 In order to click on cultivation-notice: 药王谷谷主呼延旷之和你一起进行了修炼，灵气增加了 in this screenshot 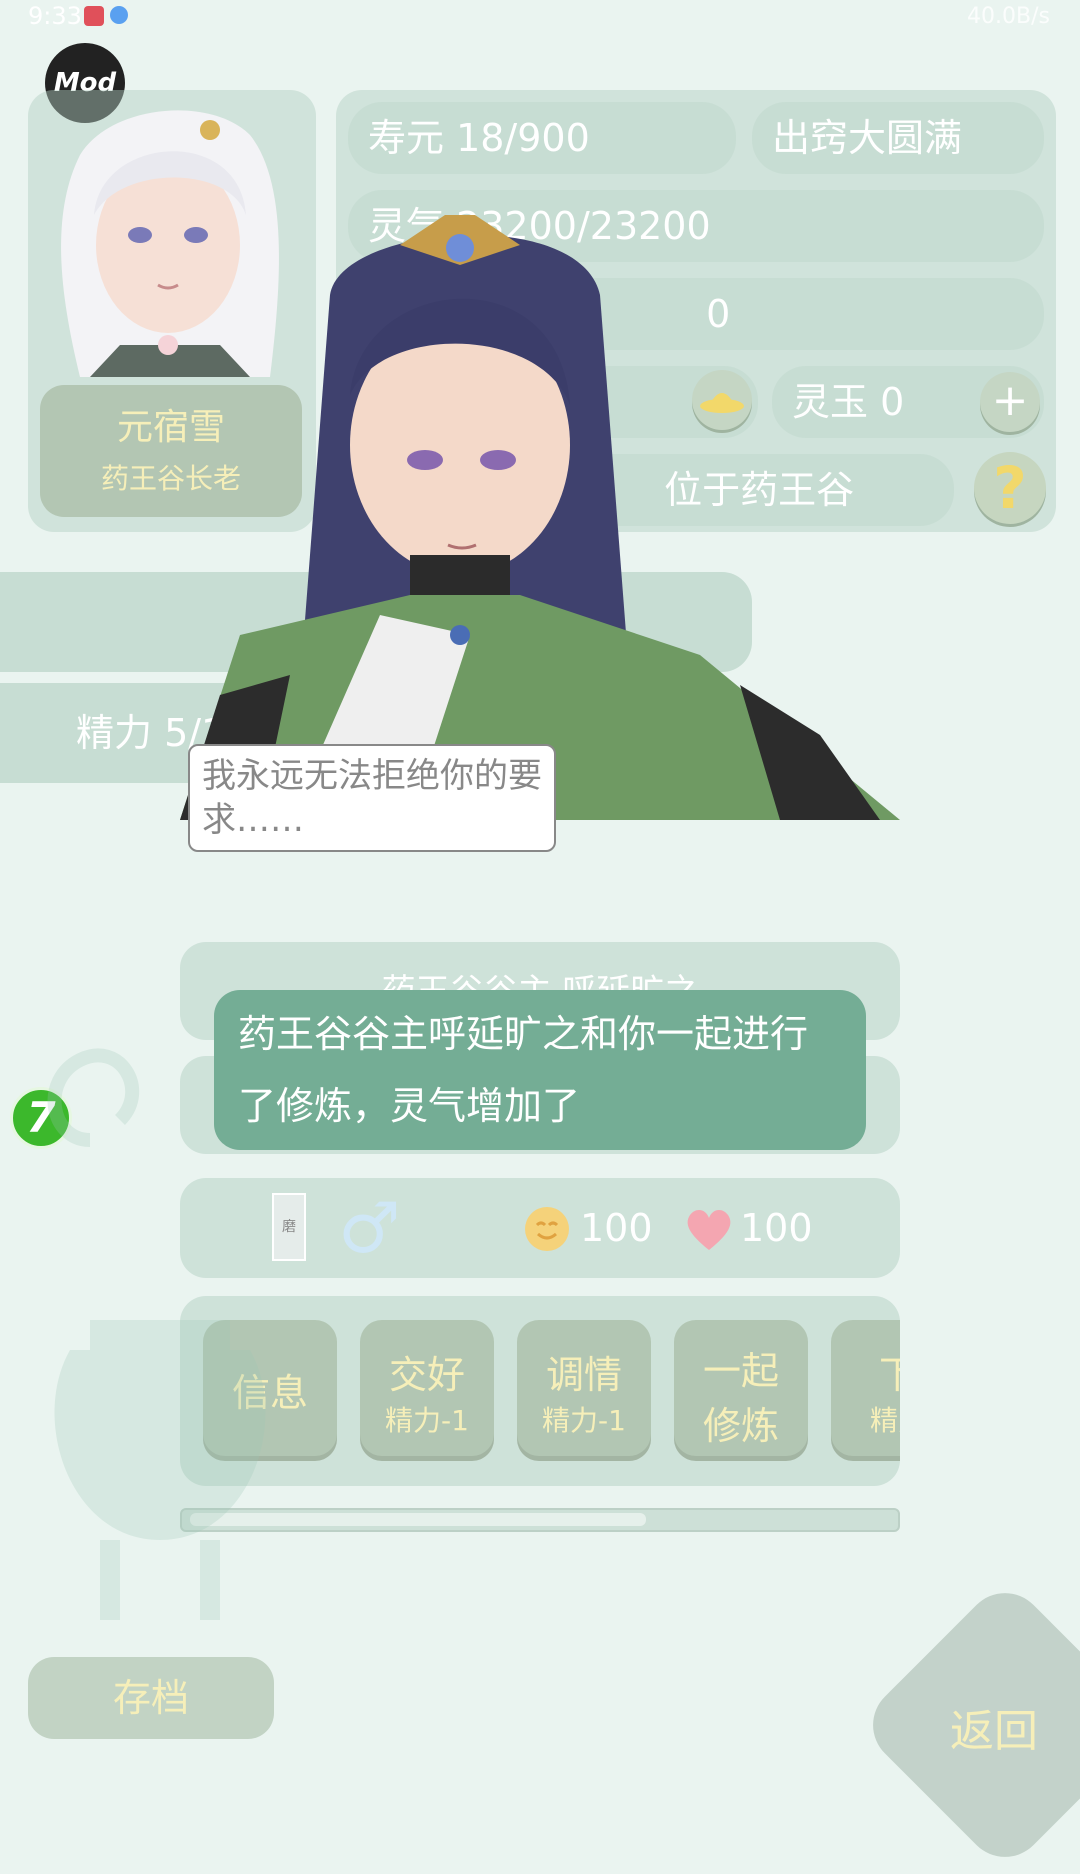, I will do `click(540, 1070)`.